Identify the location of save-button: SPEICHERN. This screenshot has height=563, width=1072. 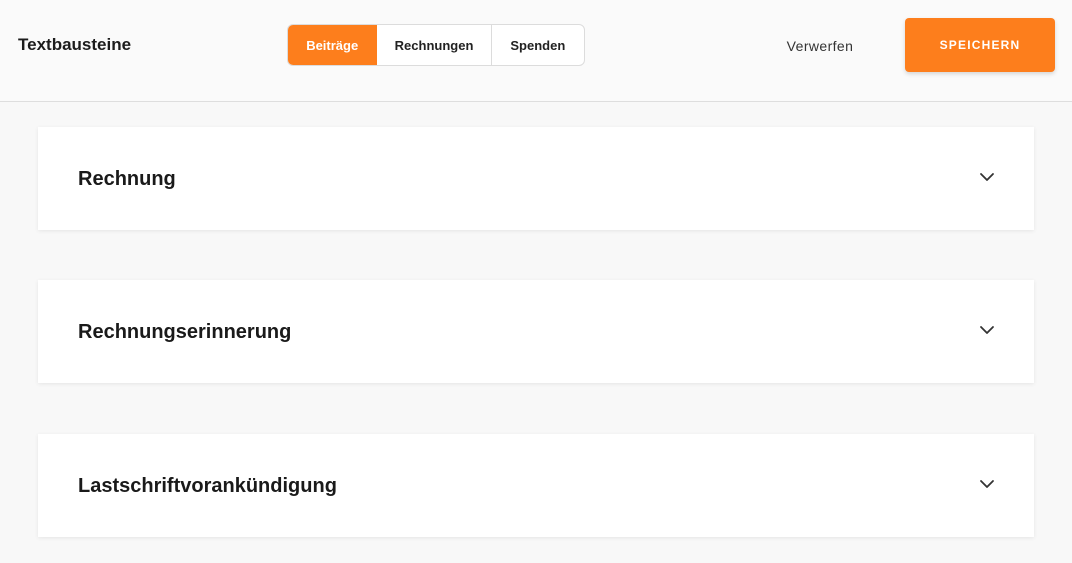
(980, 45).